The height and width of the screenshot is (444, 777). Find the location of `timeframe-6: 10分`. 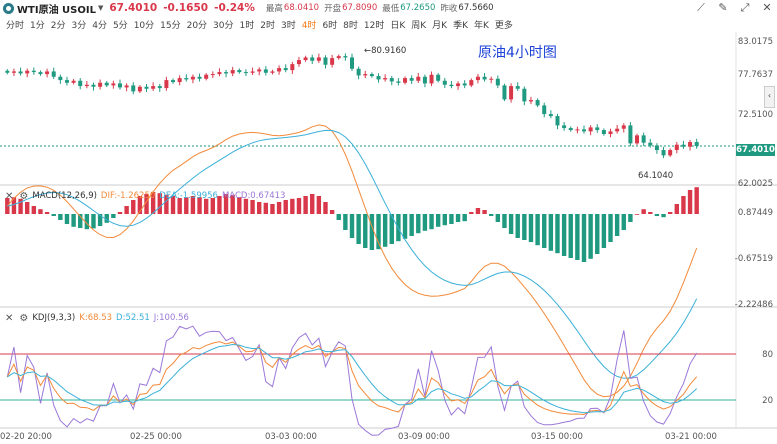

timeframe-6: 10分 is located at coordinates (144, 24).